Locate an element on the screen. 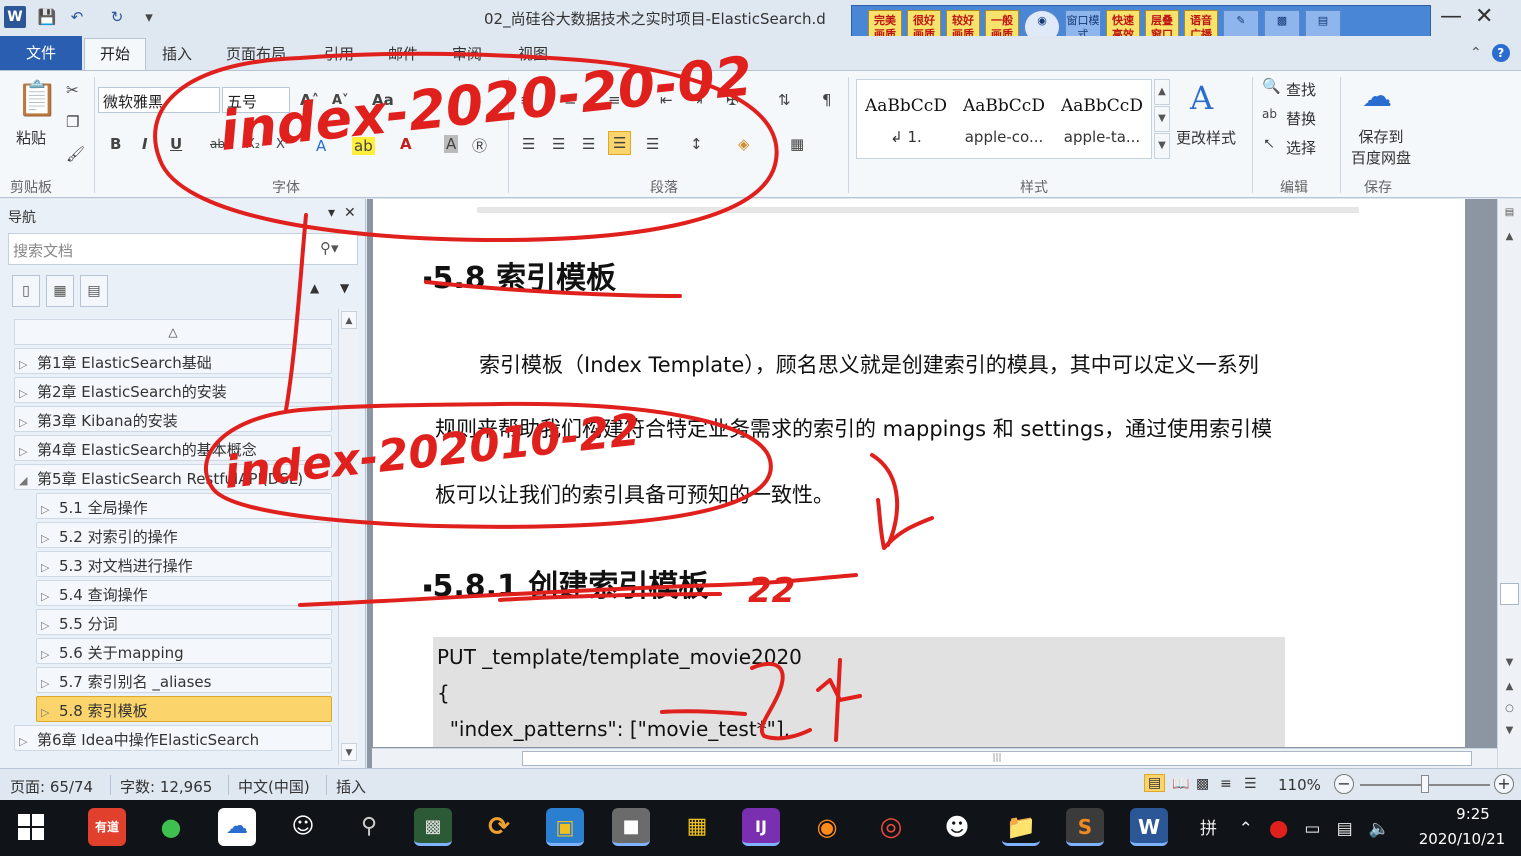 This screenshot has width=1521, height=856. shading-icon: ◈ is located at coordinates (744, 144).